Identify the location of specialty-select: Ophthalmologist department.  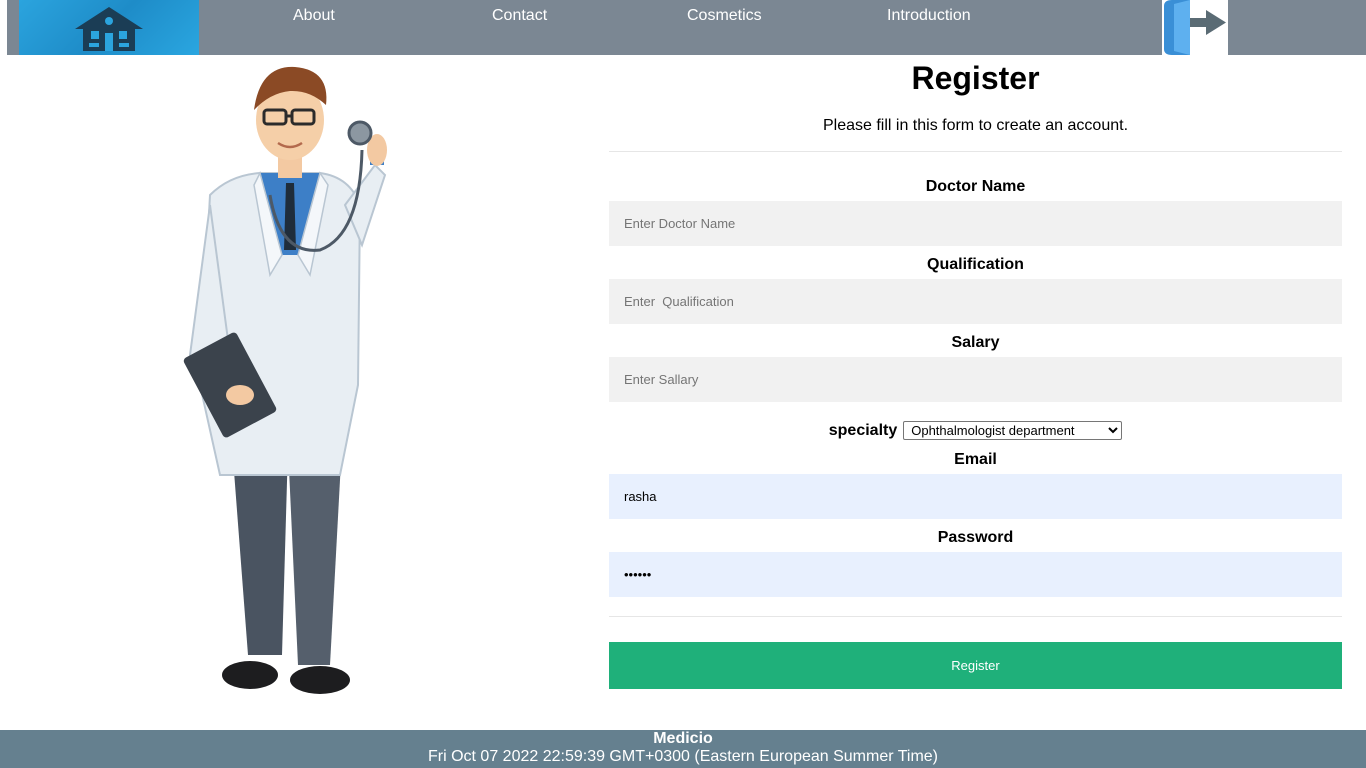
(1013, 430).